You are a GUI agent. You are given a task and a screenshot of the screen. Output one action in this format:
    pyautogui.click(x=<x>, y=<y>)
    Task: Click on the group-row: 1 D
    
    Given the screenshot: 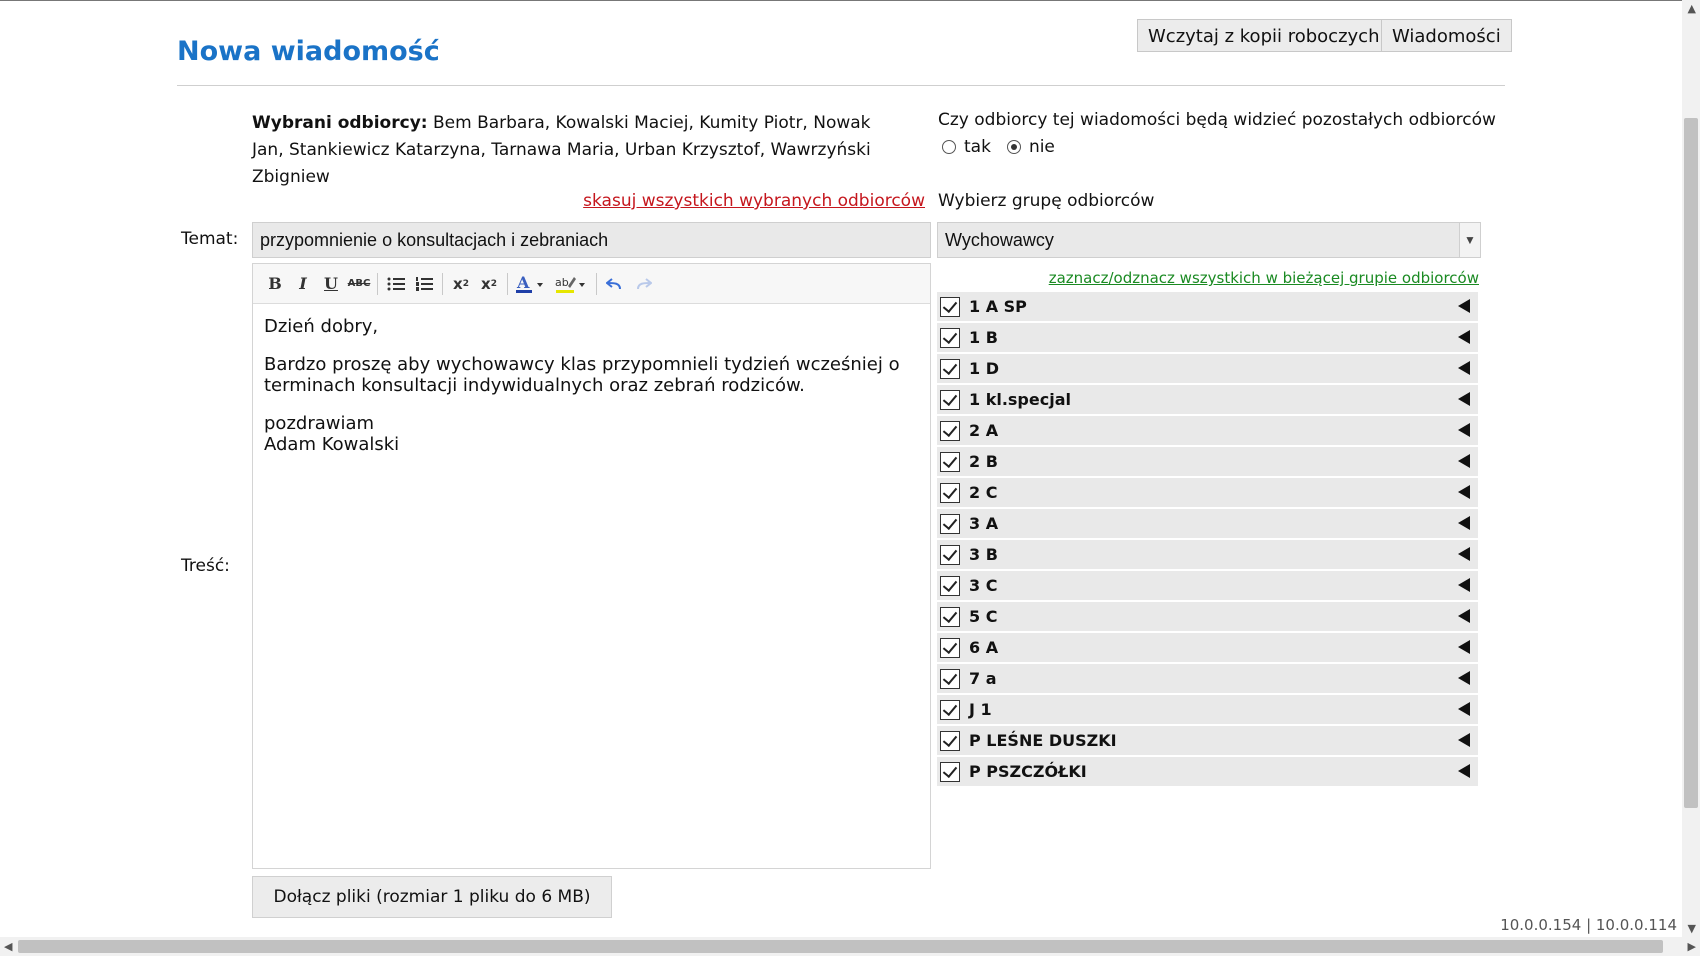 What is the action you would take?
    pyautogui.click(x=1207, y=369)
    